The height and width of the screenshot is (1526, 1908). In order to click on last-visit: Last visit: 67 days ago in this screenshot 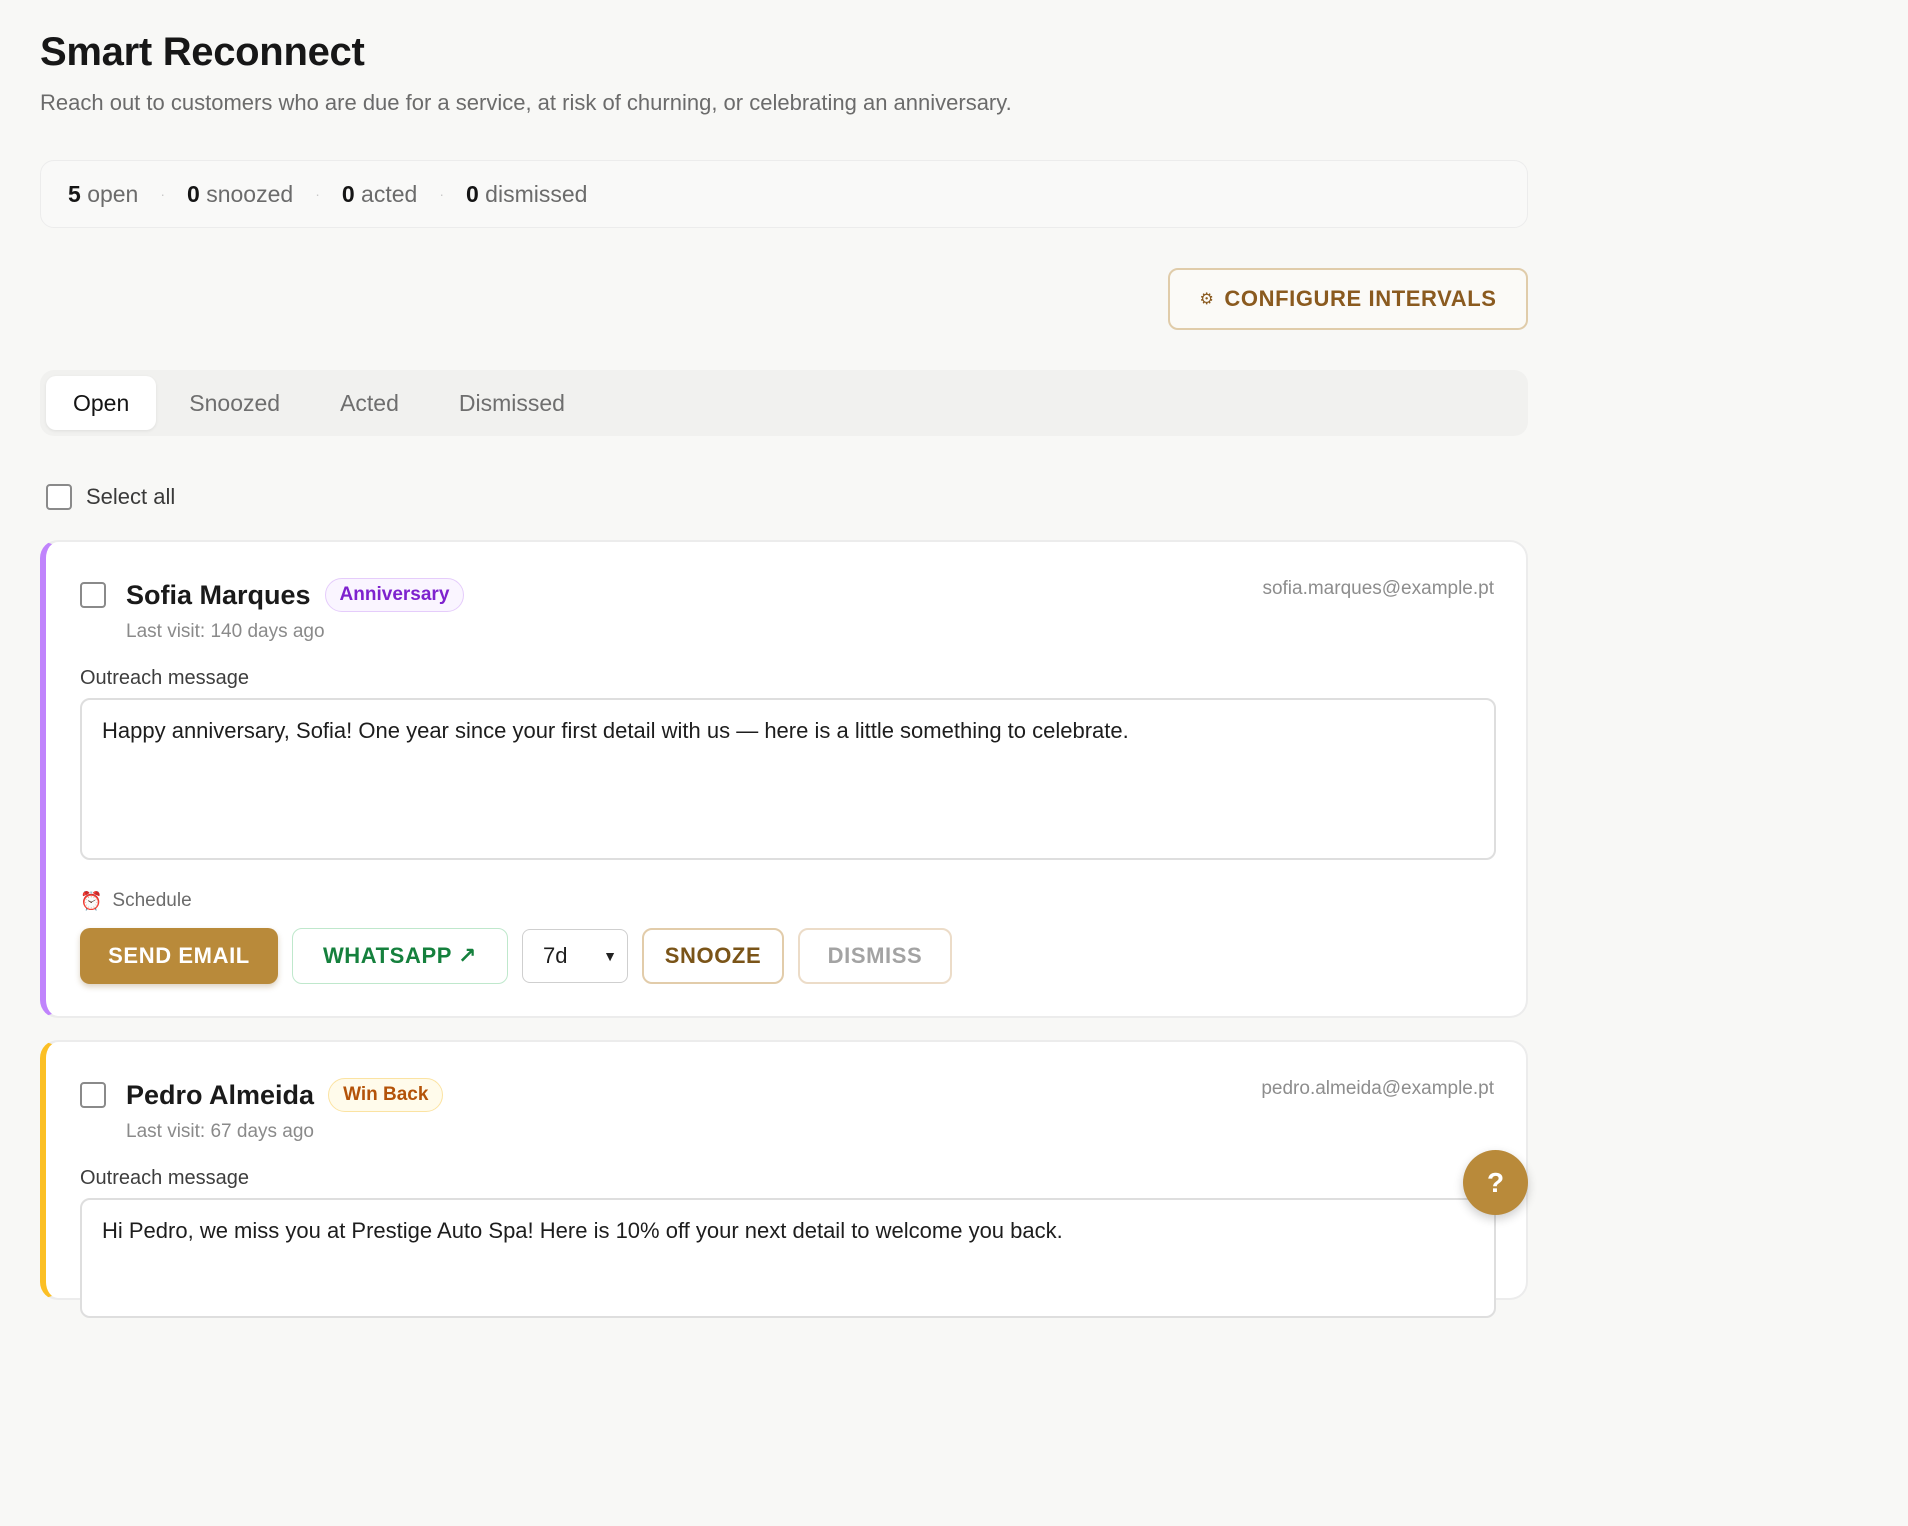, I will do `click(220, 1131)`.